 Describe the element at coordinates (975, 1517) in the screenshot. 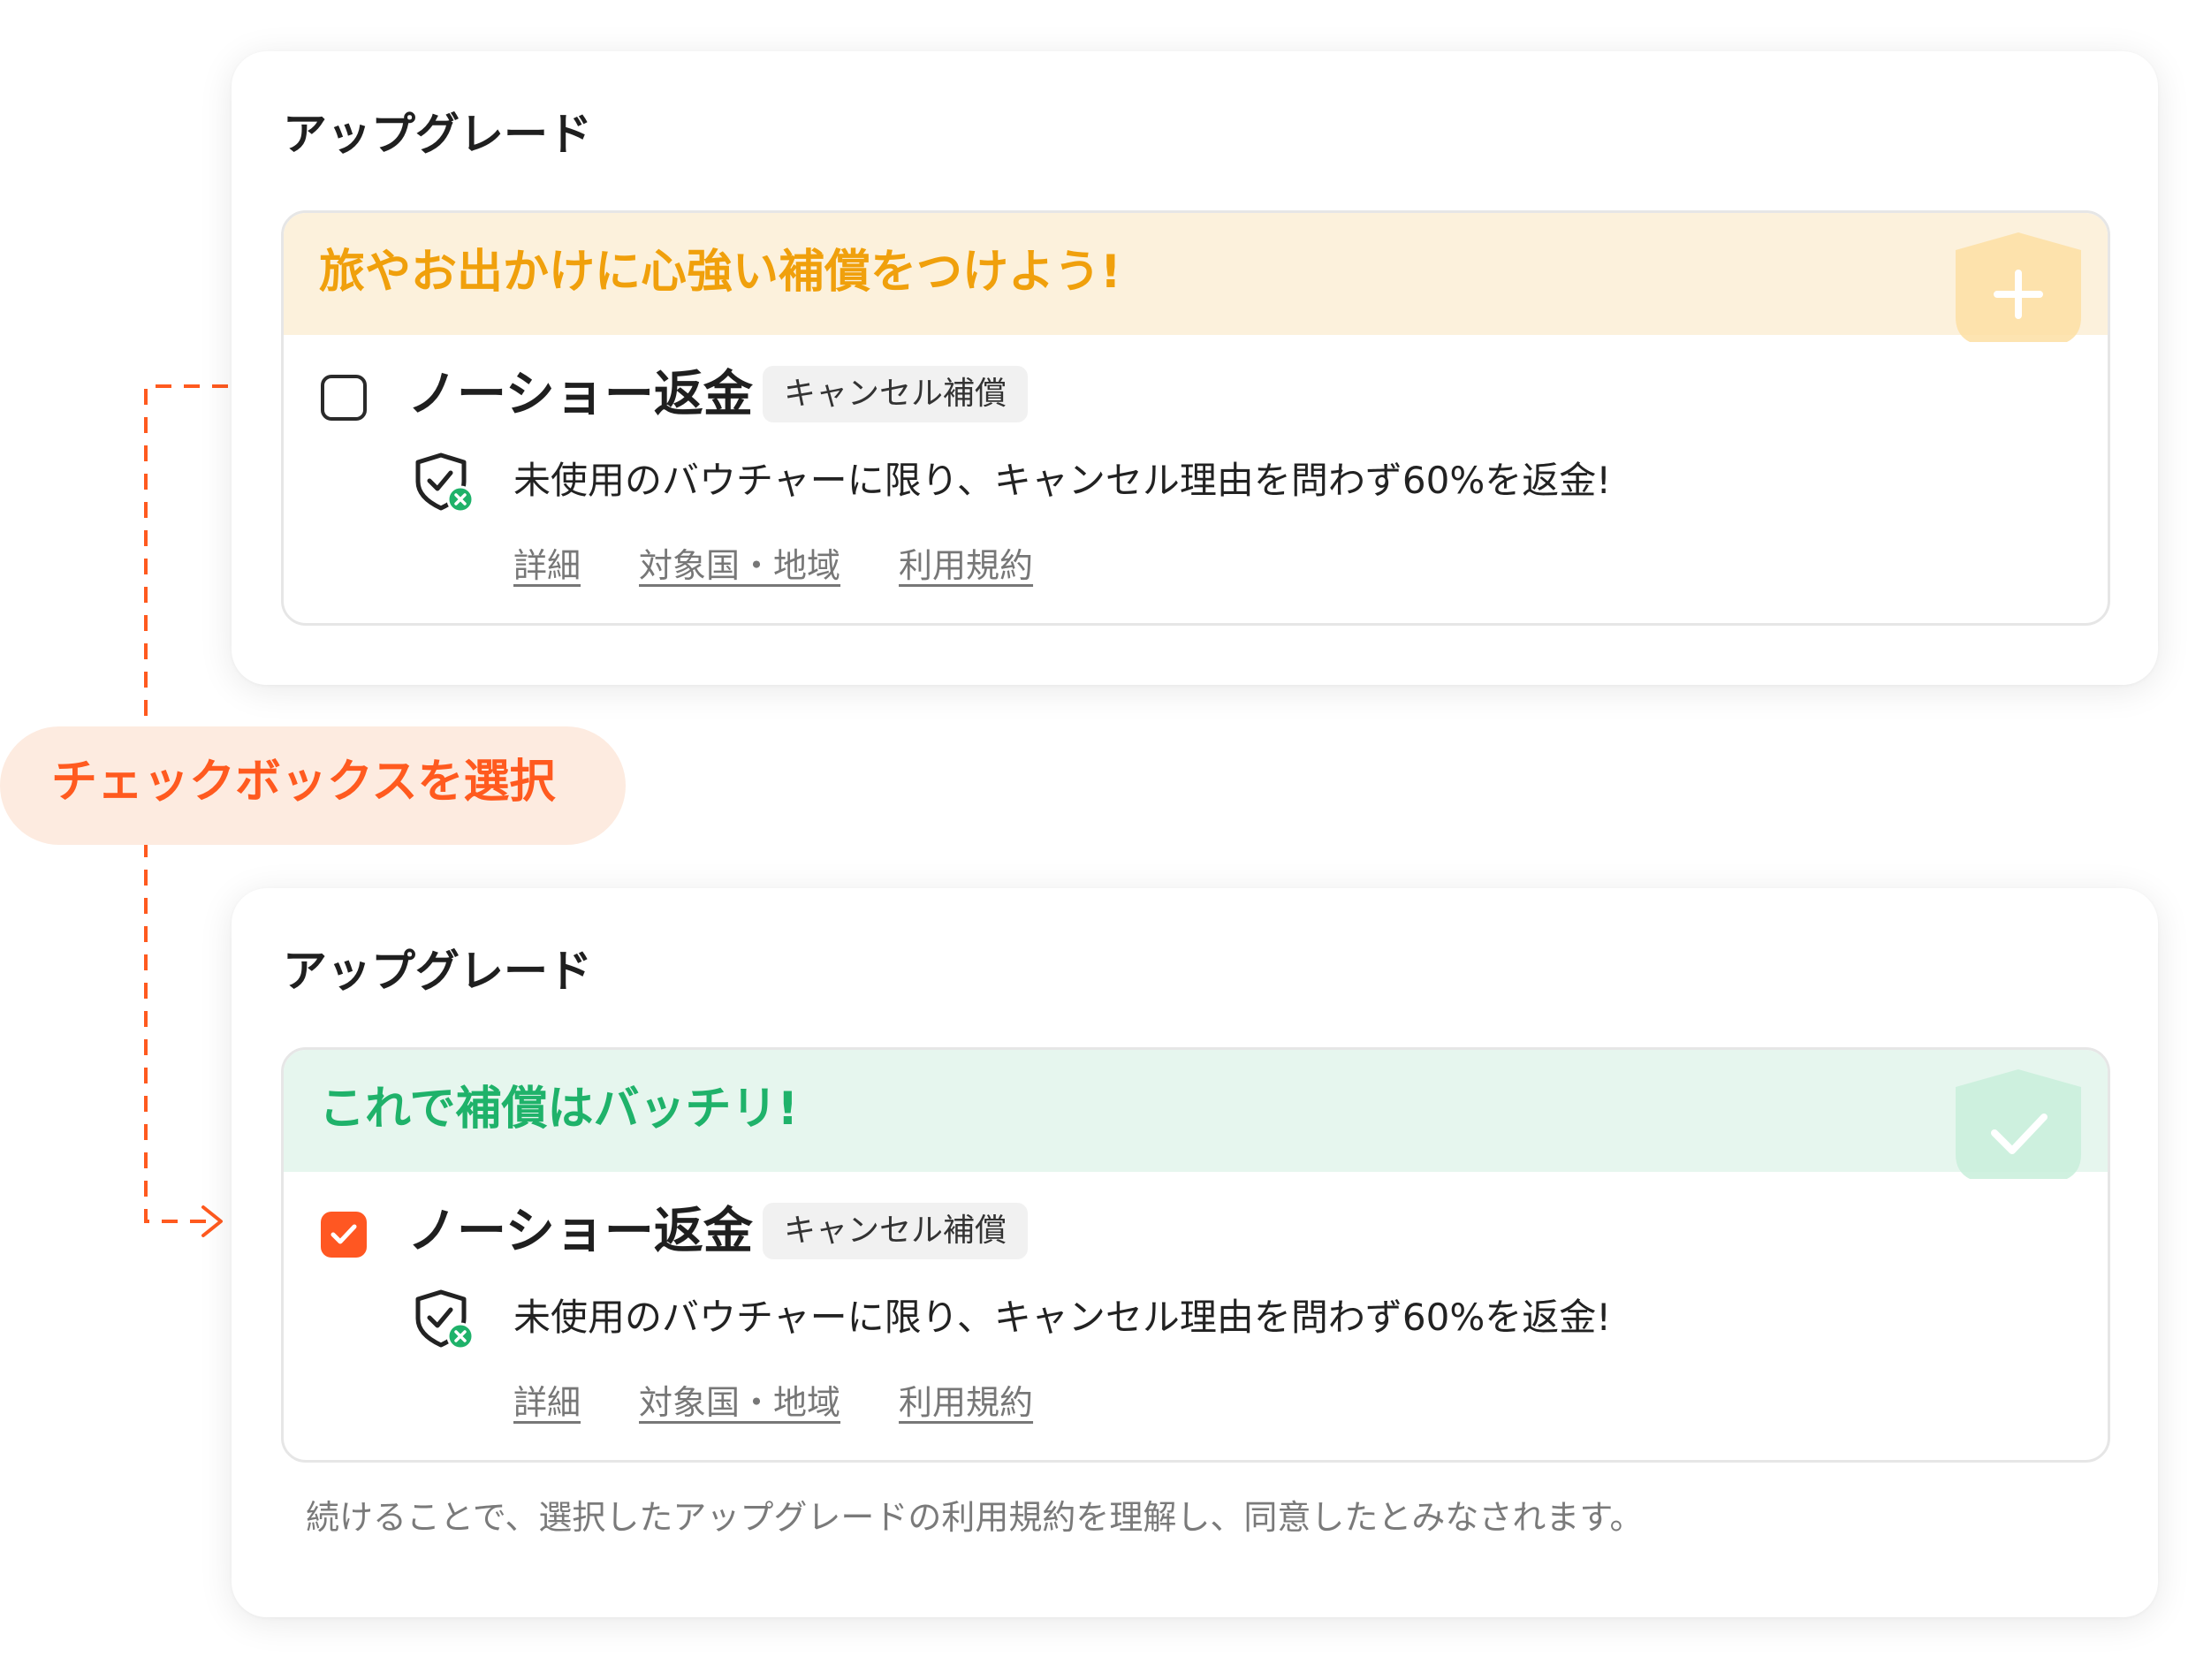

I see `terms-agreement-text: 続けることで、選択したアップグレードの利用規約を理解し、同意したとみなされます。` at that location.